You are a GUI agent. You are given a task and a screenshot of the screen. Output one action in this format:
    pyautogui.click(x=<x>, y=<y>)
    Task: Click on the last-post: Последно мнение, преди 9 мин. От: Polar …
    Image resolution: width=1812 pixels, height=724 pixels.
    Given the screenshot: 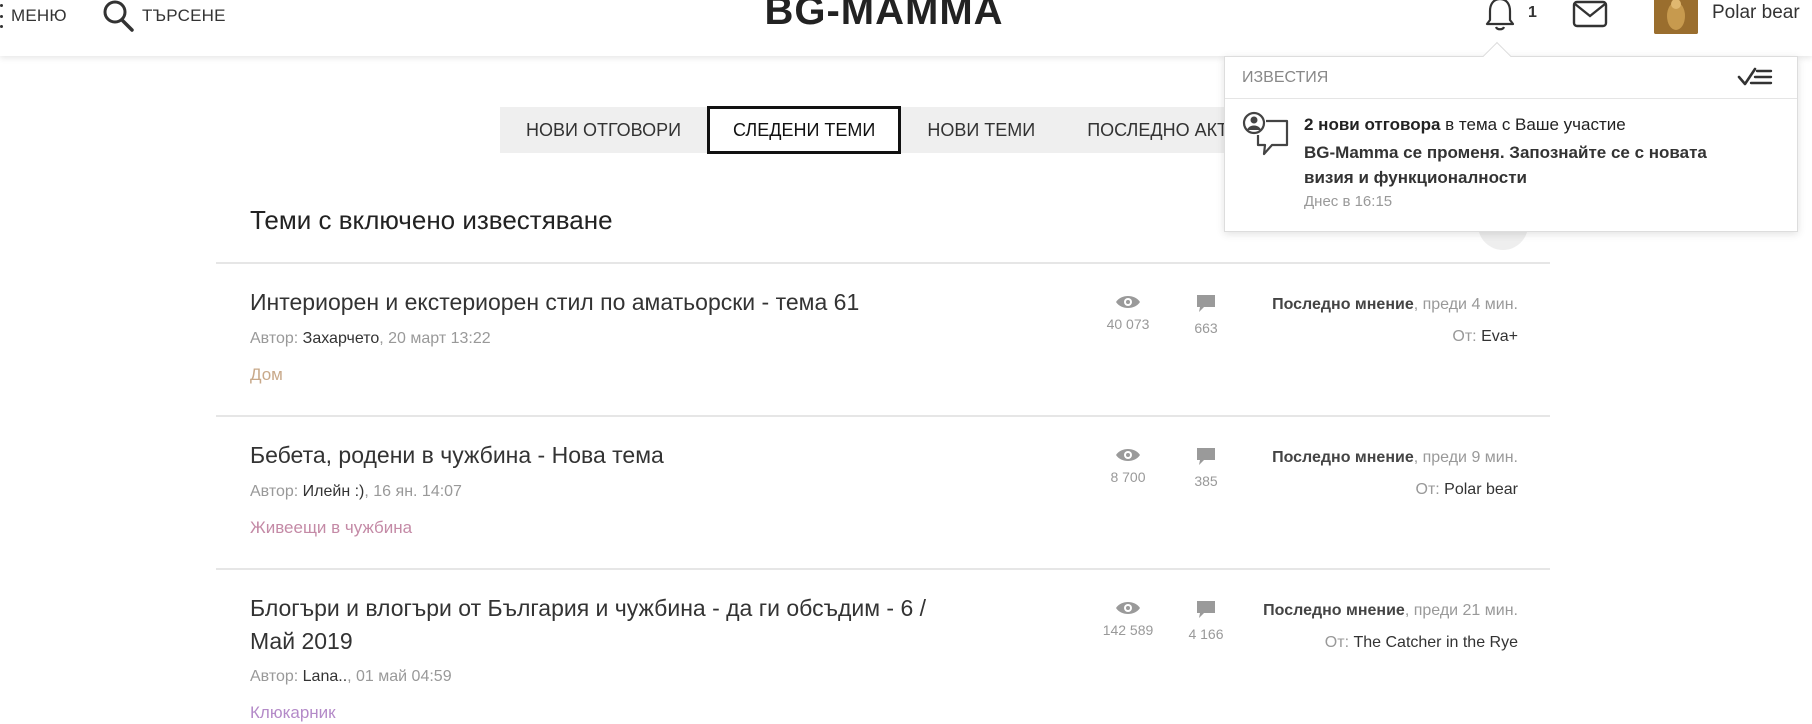 What is the action you would take?
    pyautogui.click(x=1395, y=473)
    